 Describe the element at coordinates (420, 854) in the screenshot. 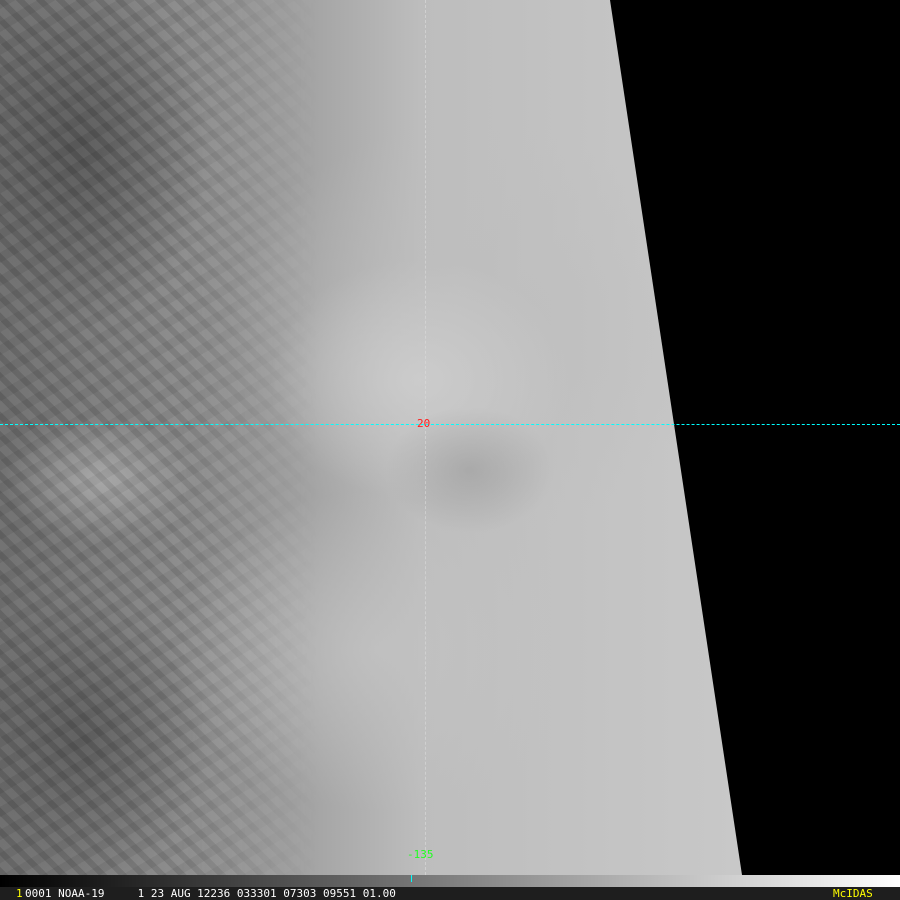

I see `longitude-label: -135` at that location.